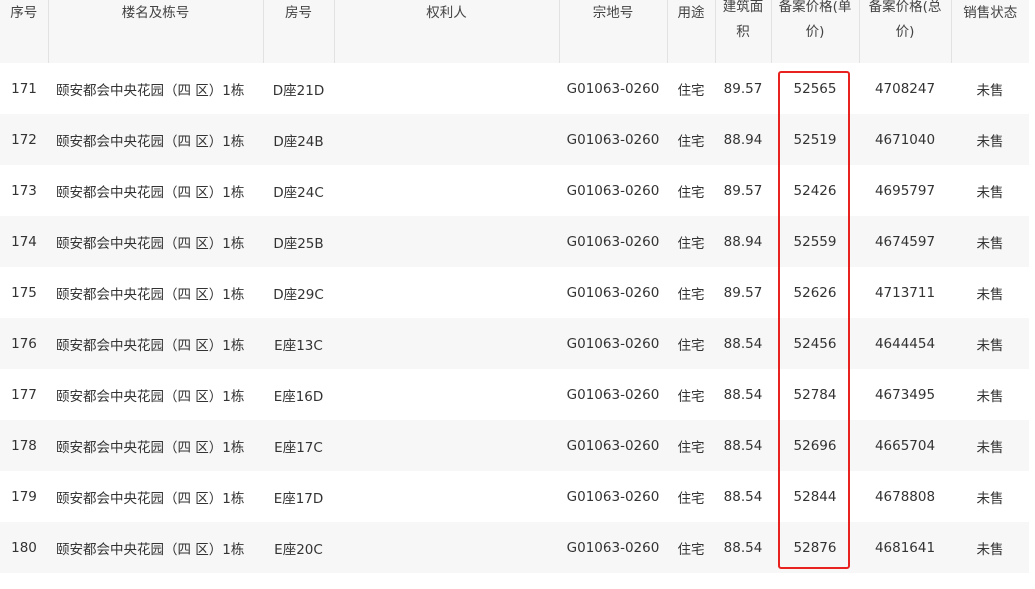  Describe the element at coordinates (298, 498) in the screenshot. I see `cell-room: E座17D` at that location.